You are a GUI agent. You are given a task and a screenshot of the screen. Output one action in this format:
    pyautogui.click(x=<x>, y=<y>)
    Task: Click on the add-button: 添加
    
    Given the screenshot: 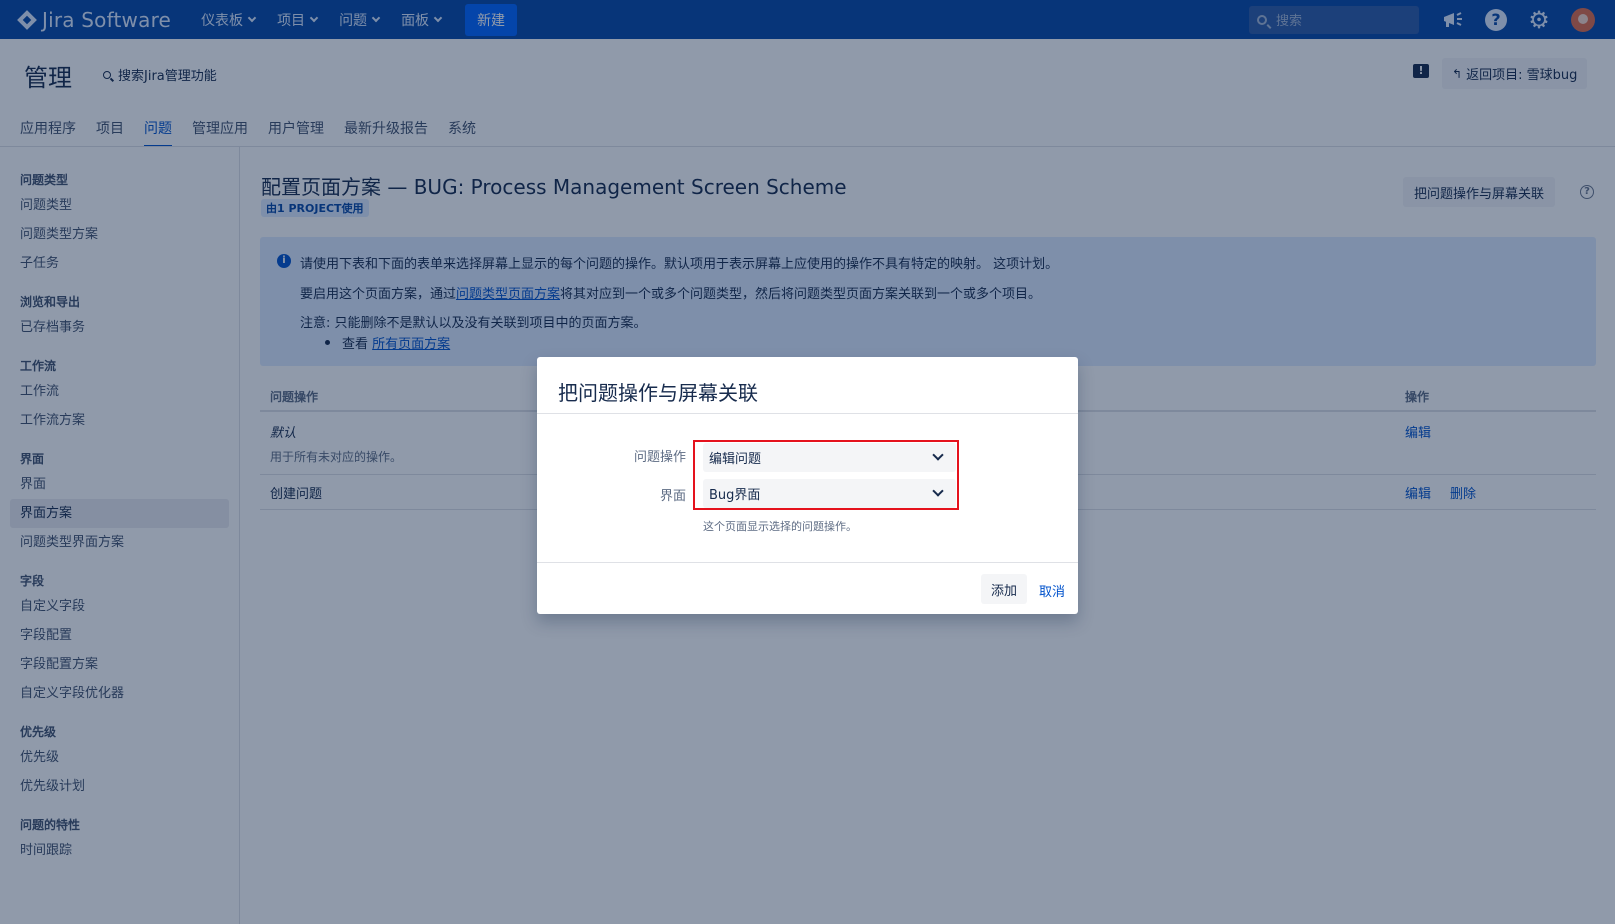 What is the action you would take?
    pyautogui.click(x=1004, y=589)
    